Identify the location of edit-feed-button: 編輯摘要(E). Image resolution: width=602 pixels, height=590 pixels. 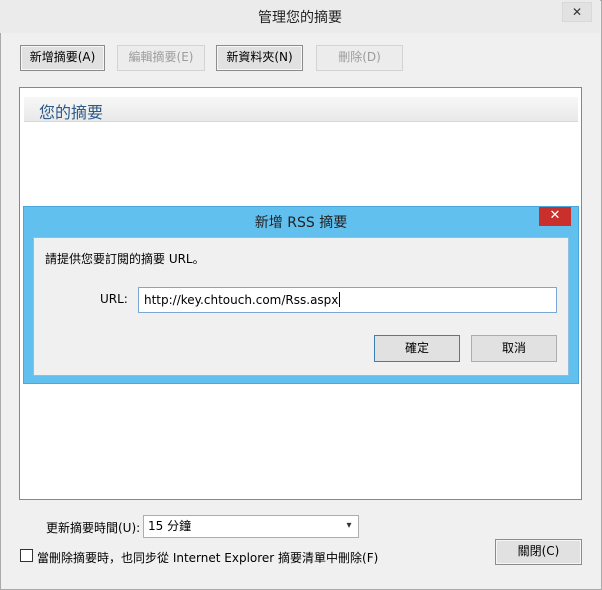
(161, 58).